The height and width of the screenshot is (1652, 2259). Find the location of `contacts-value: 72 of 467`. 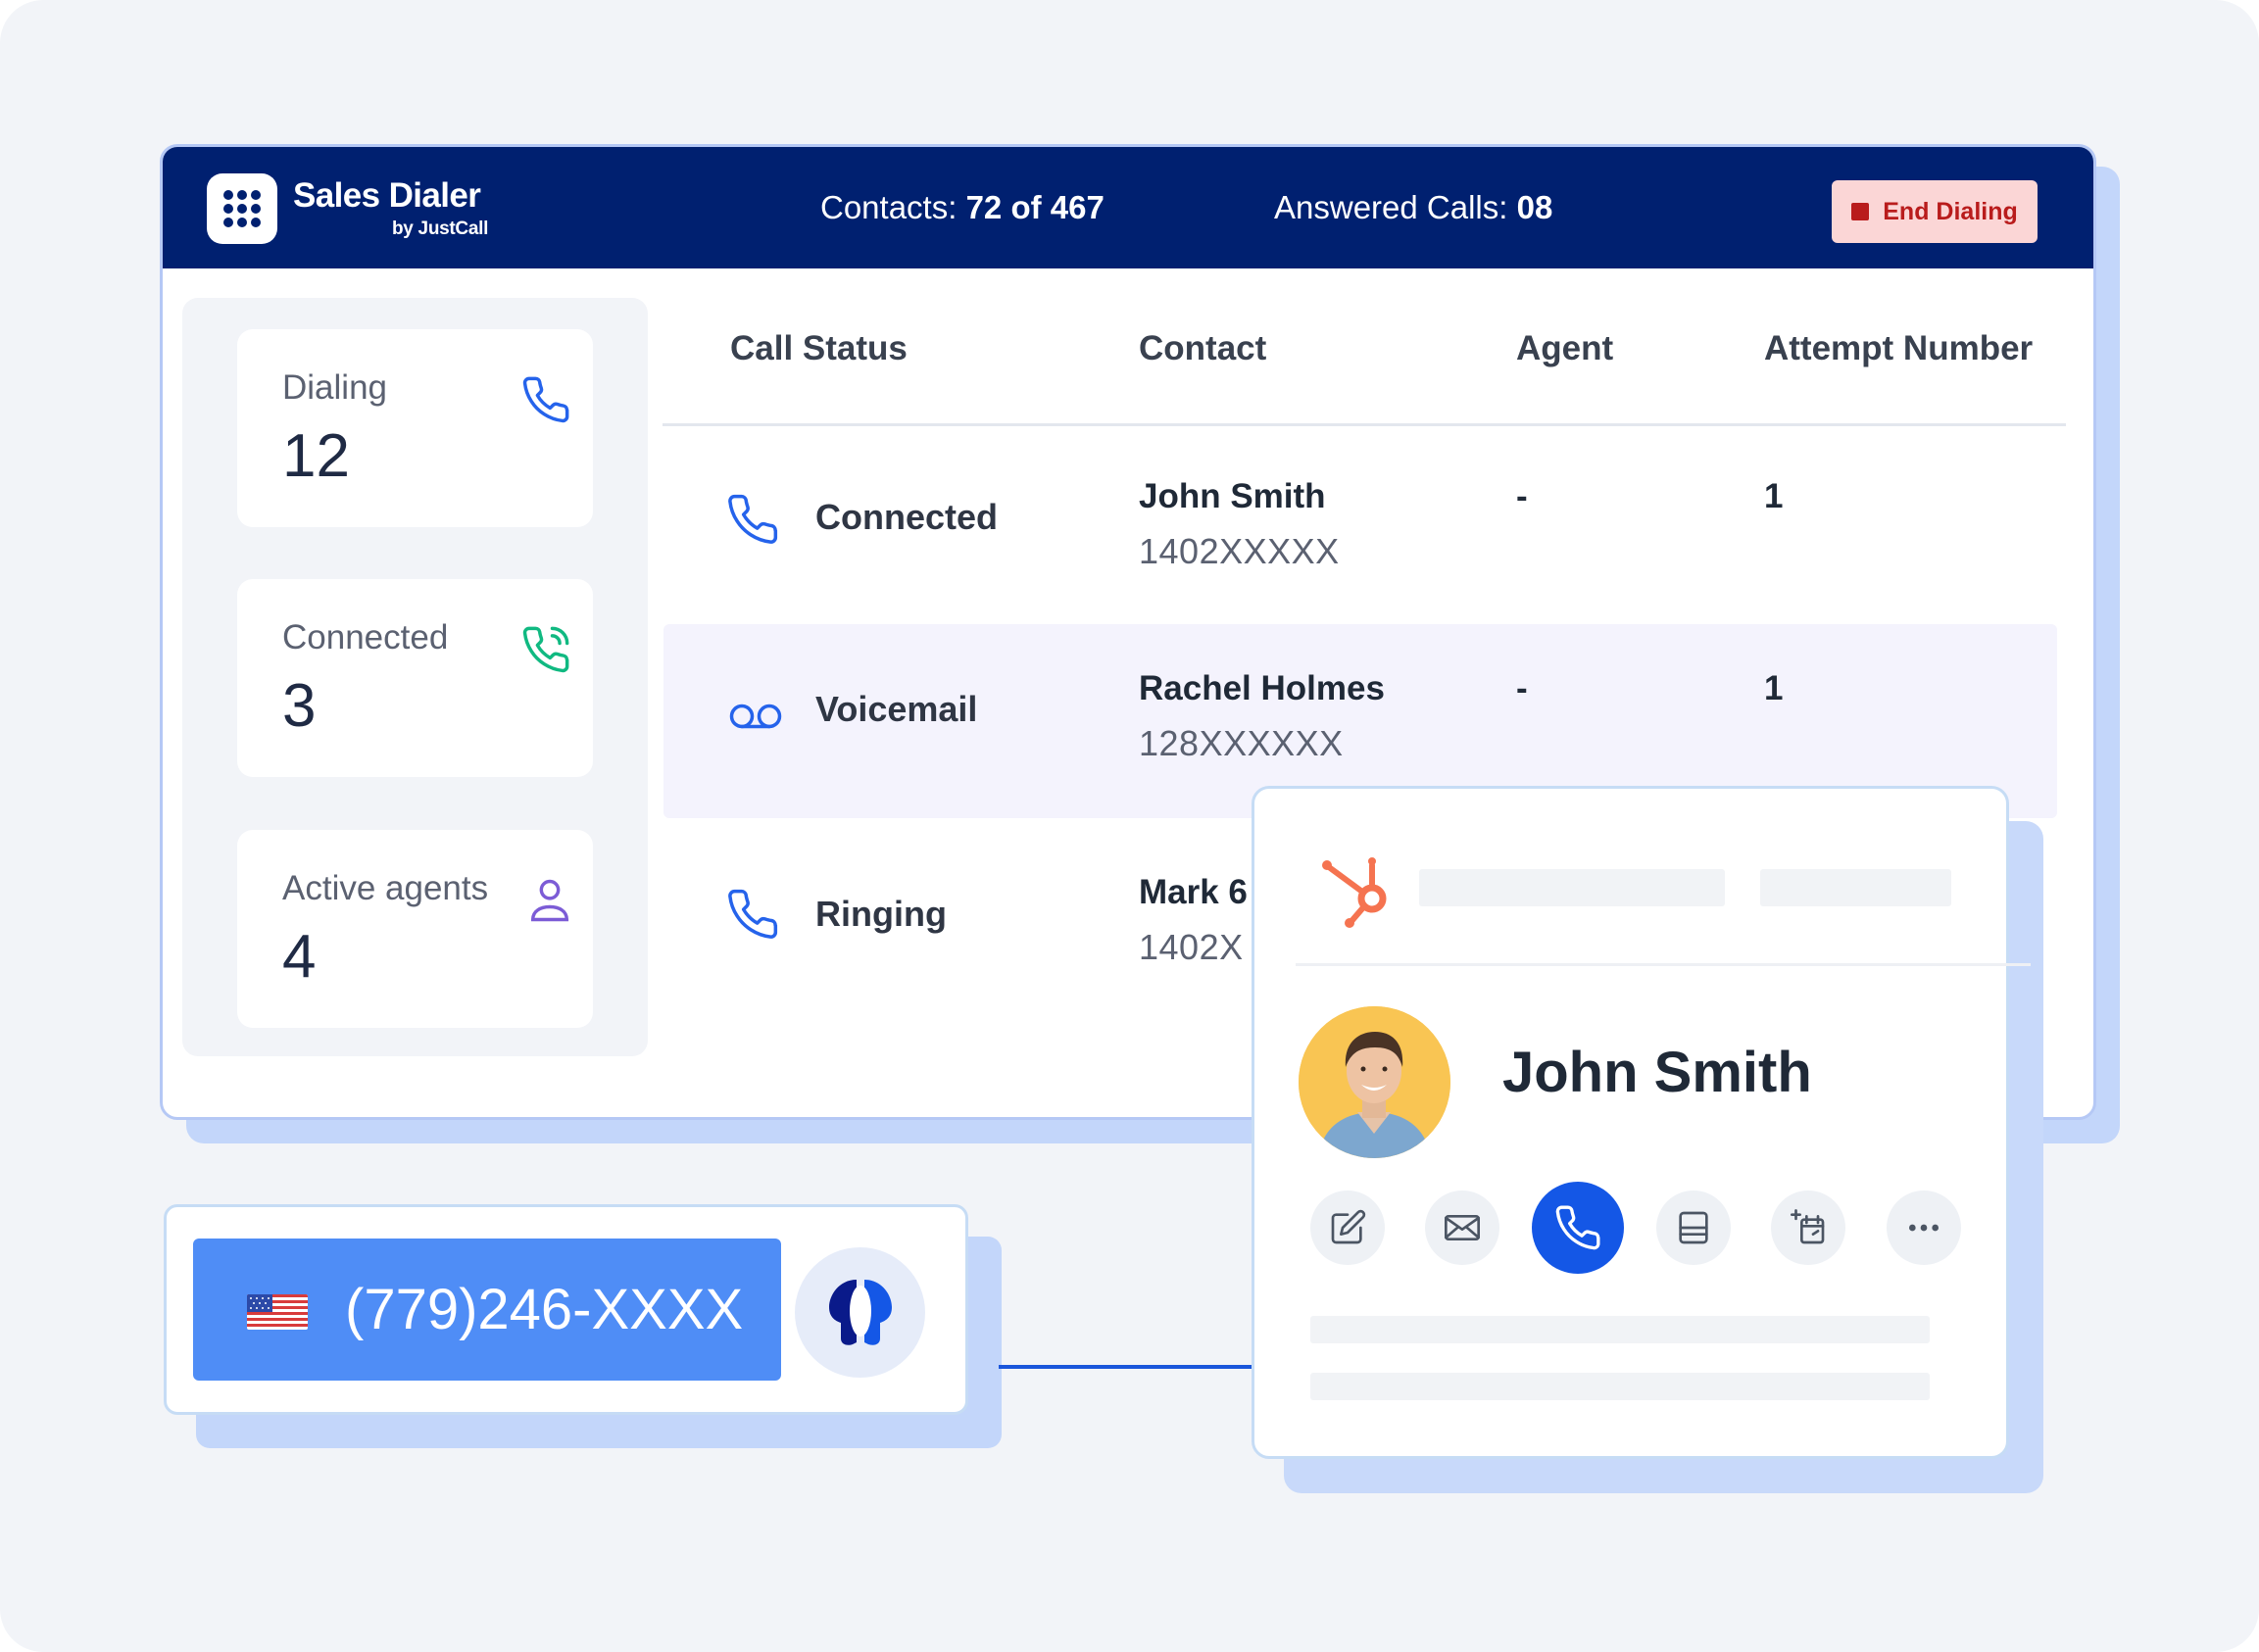

contacts-value: 72 of 467 is located at coordinates (1035, 207).